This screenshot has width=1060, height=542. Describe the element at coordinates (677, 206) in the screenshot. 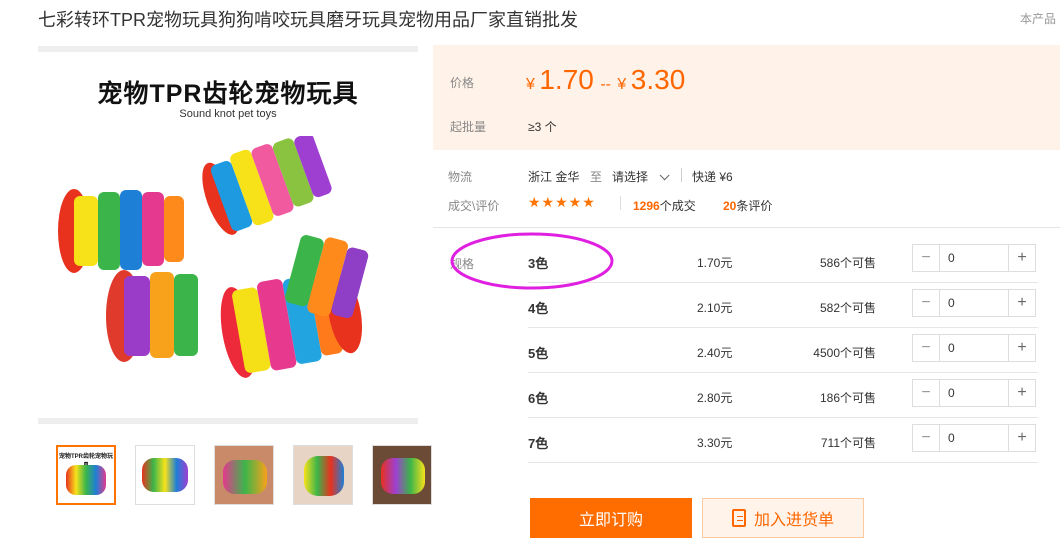

I see `deals-unit: 个成交` at that location.